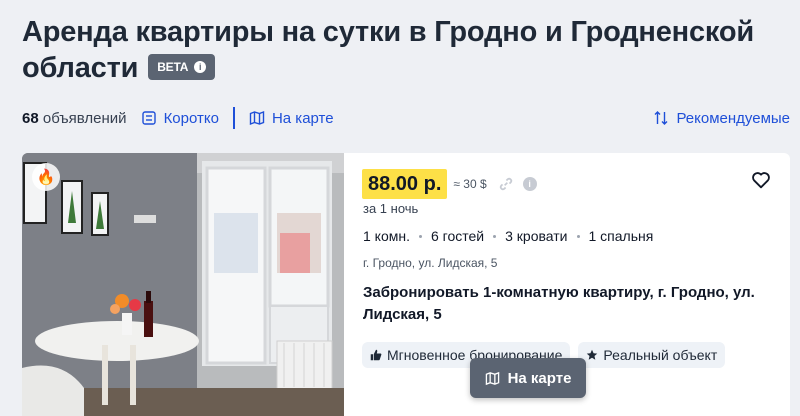  I want to click on tag-real-object: Реальный объект, so click(652, 355).